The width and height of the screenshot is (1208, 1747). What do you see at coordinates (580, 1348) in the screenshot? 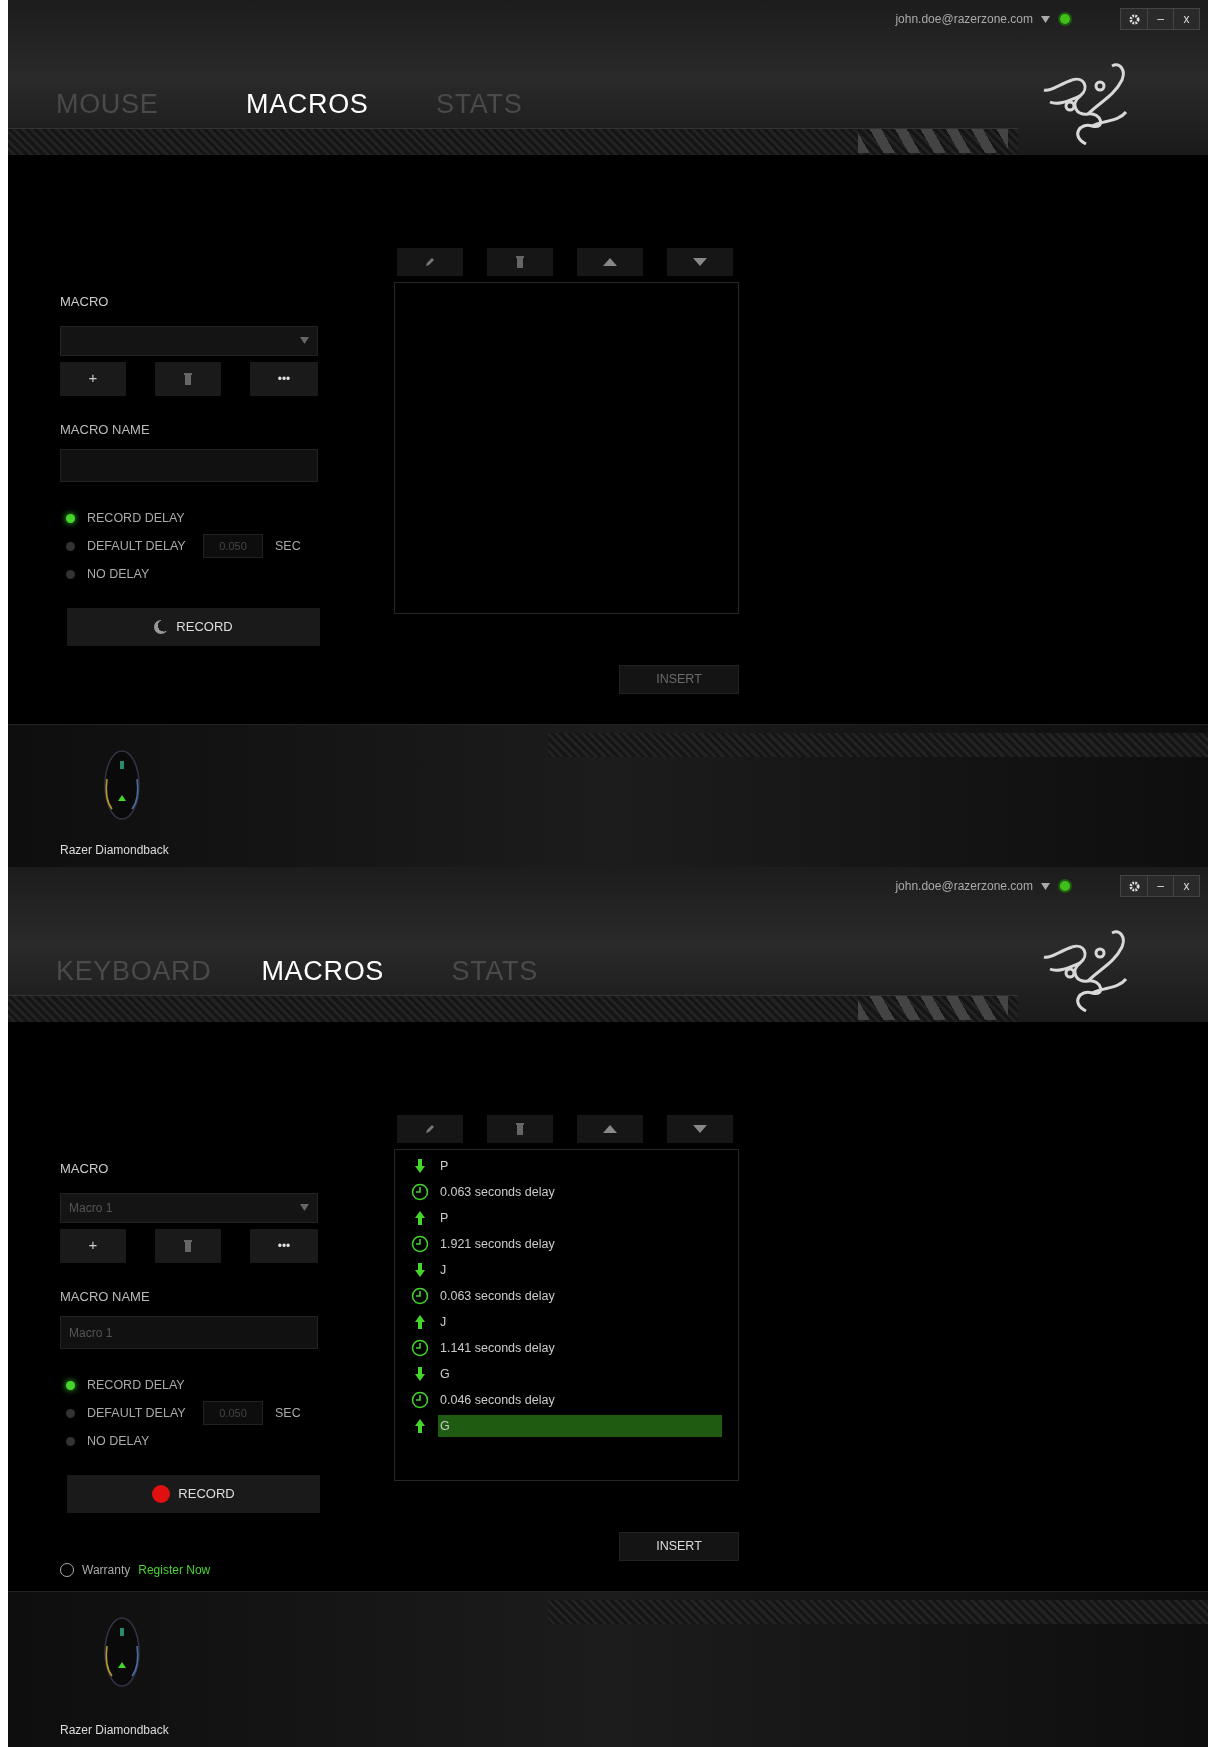
I see `event-item: 1.141 seconds delay` at bounding box center [580, 1348].